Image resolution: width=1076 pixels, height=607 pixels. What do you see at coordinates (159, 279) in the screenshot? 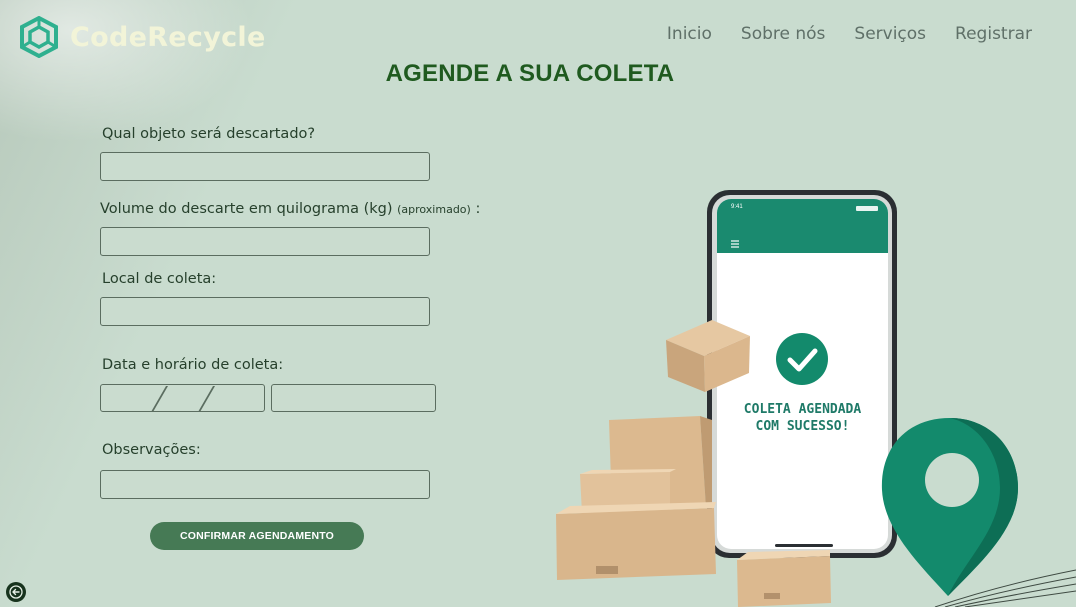
I see `location-label: Local de coleta:` at bounding box center [159, 279].